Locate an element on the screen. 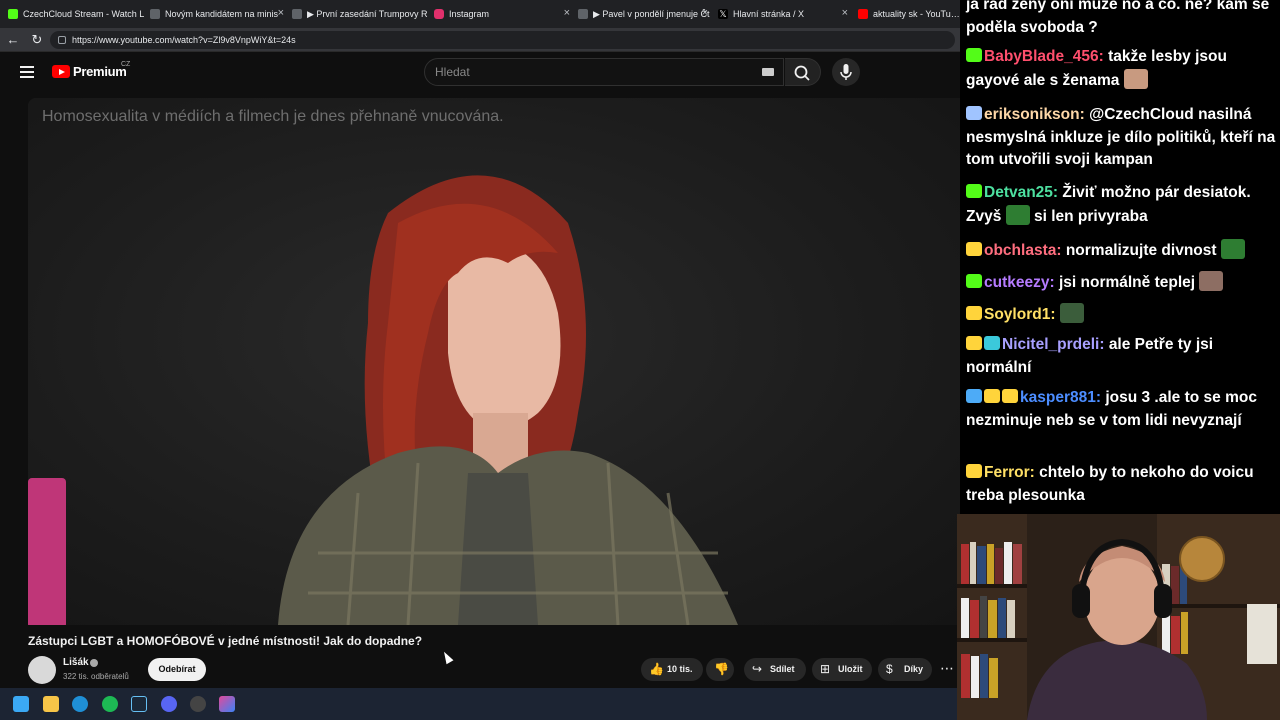 This screenshot has height=720, width=1280. avatar is located at coordinates (42, 670).